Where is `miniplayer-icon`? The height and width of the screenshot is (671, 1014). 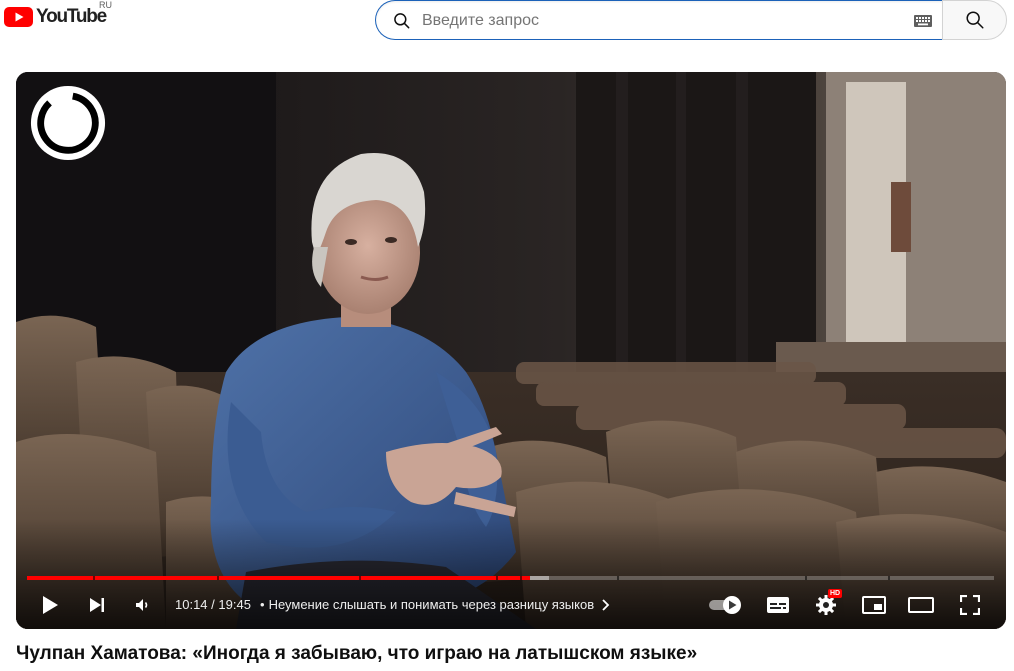
miniplayer-icon is located at coordinates (874, 605).